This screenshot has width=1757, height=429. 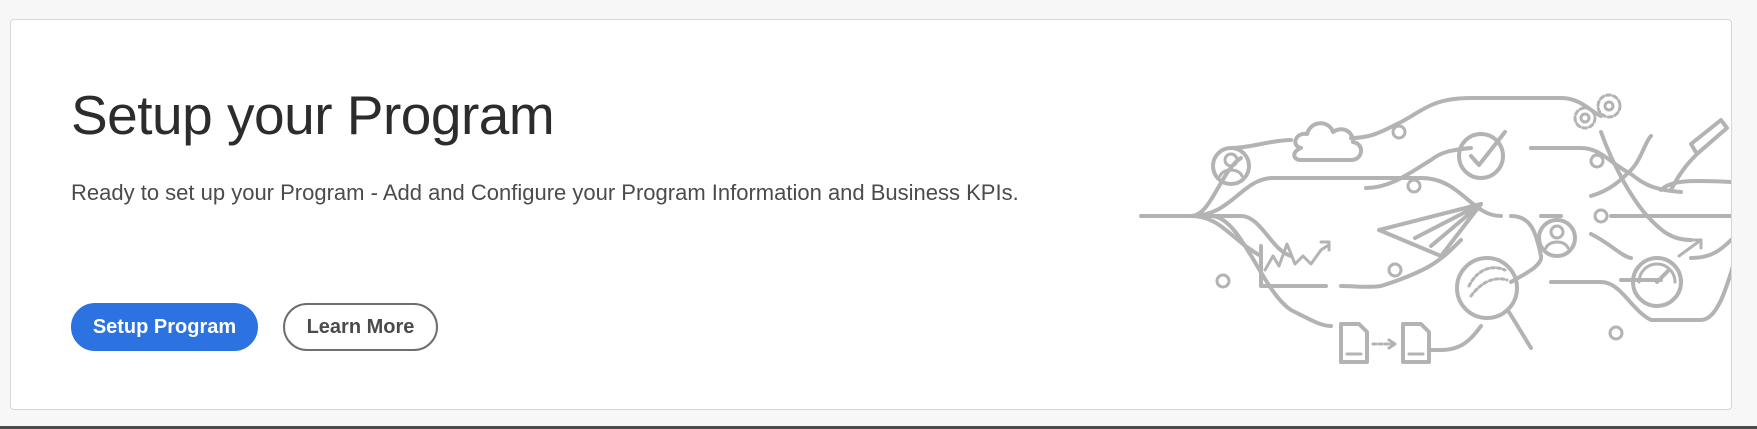 What do you see at coordinates (1597, 111) in the screenshot?
I see `gears-icon` at bounding box center [1597, 111].